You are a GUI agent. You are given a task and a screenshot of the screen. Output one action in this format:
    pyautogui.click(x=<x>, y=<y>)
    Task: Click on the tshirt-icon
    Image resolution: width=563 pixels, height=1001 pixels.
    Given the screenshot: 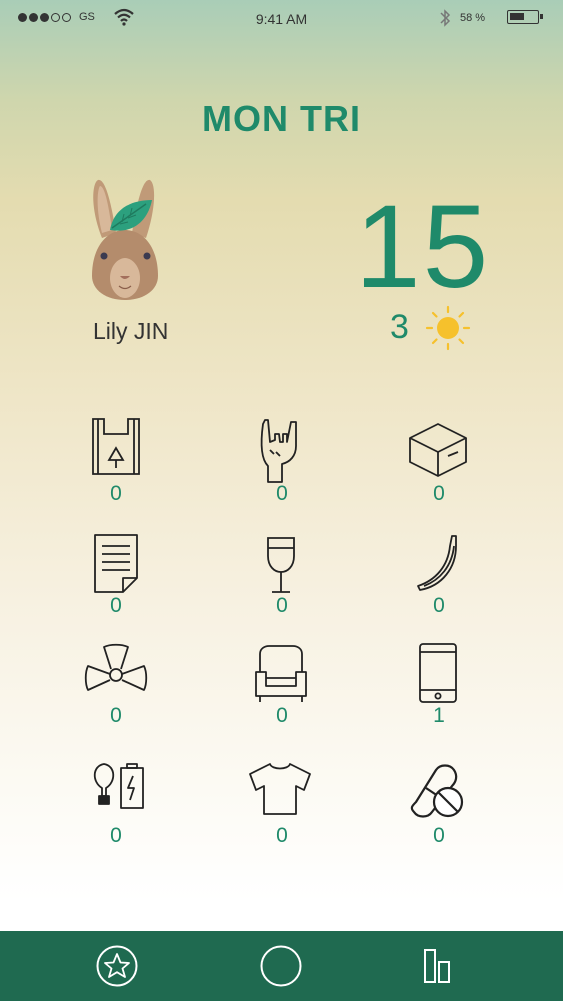 What is the action you would take?
    pyautogui.click(x=280, y=791)
    